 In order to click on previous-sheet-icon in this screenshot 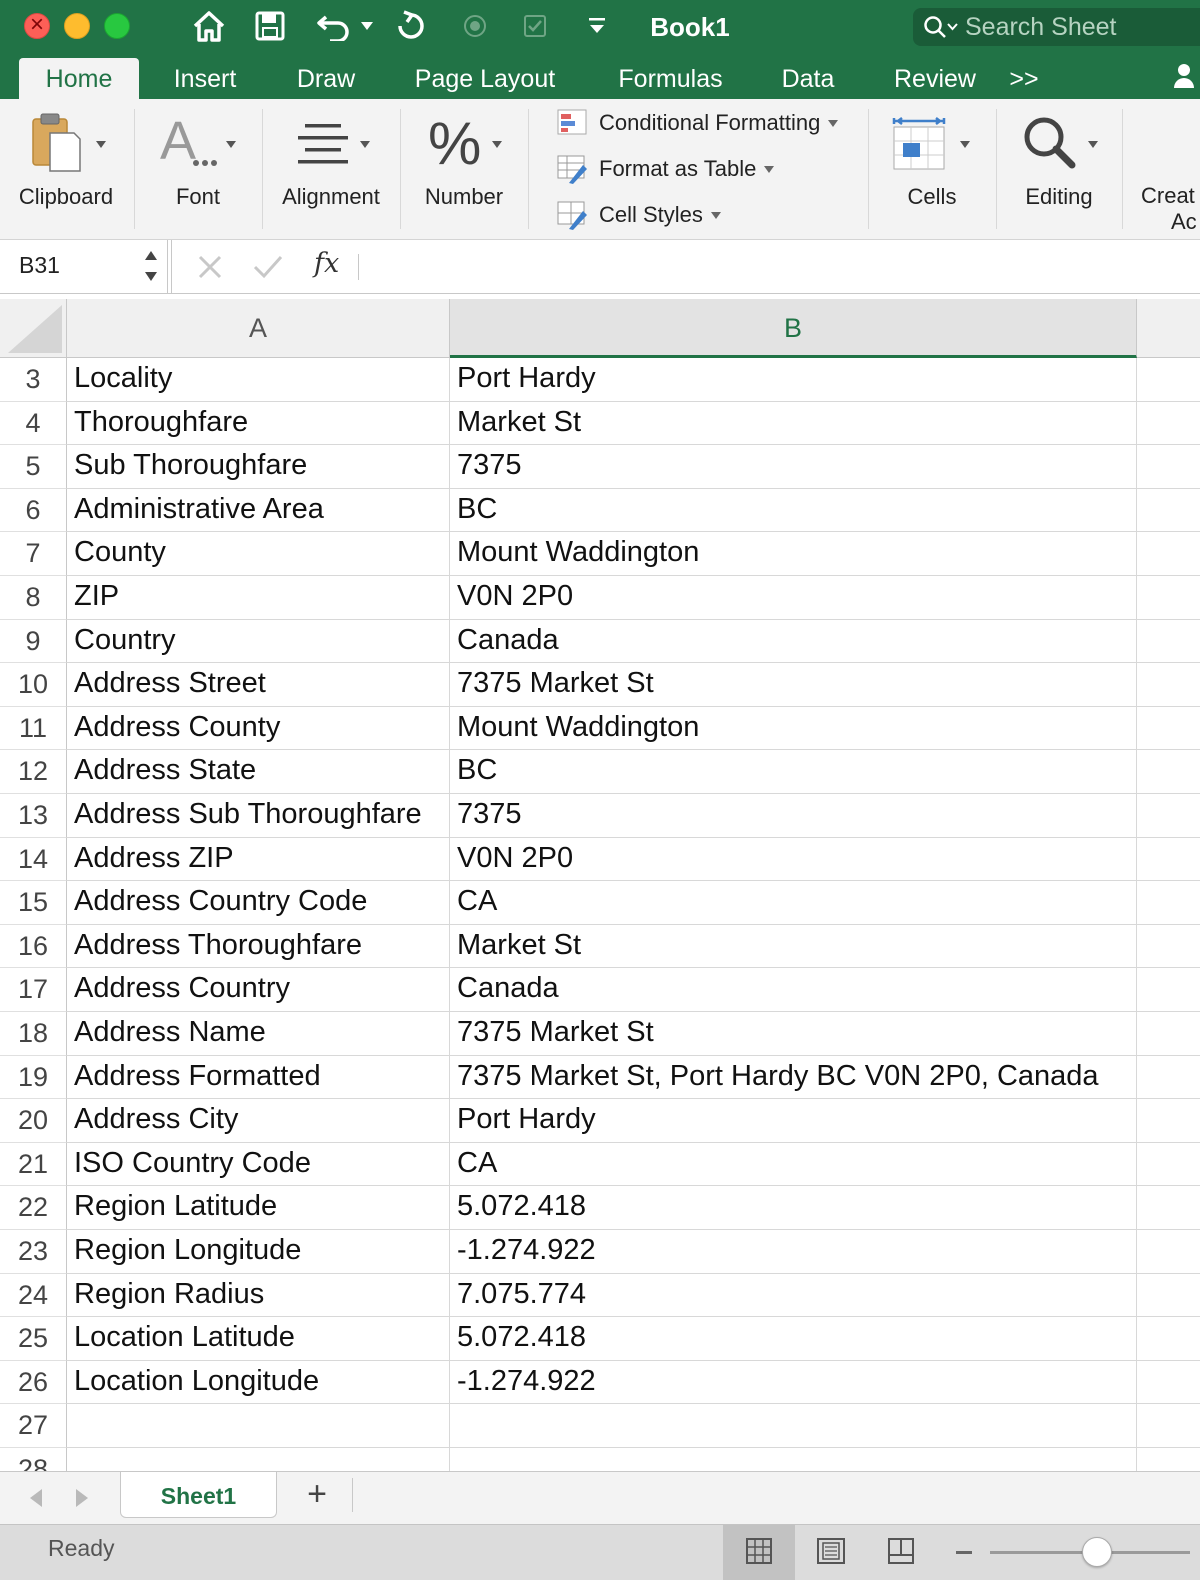, I will do `click(36, 1498)`.